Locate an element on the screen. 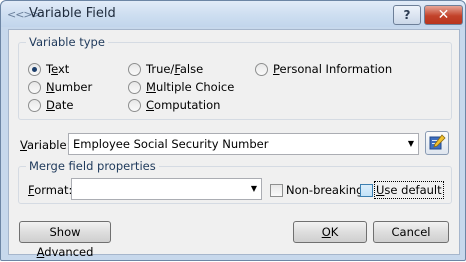 The height and width of the screenshot is (262, 466). variable-label: Variable: is located at coordinates (45, 145).